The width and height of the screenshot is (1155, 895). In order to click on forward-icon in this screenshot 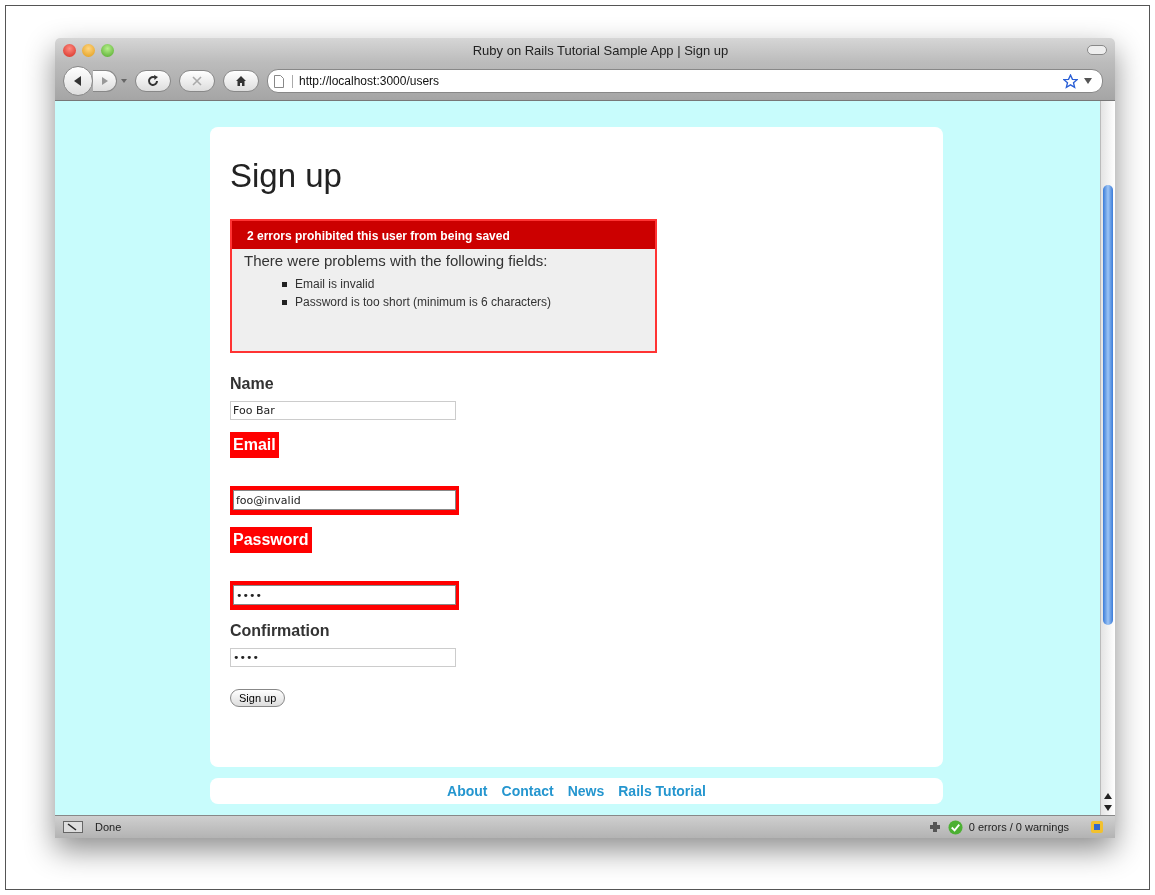, I will do `click(104, 81)`.